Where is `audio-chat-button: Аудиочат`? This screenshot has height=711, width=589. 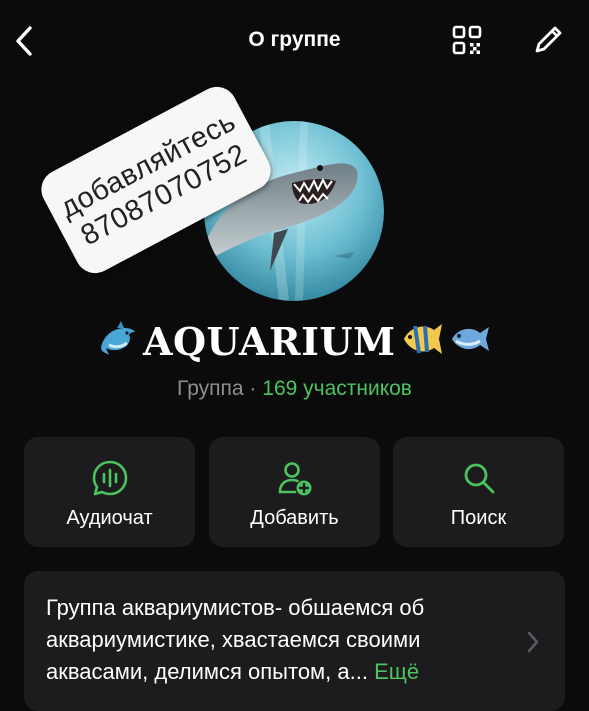 audio-chat-button: Аудиочат is located at coordinates (109, 492).